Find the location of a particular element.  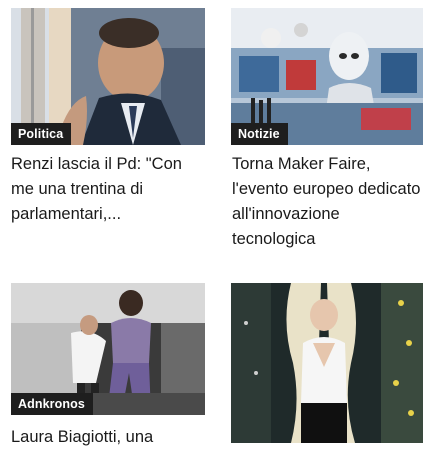

category-badge: Notizie is located at coordinates (259, 134).